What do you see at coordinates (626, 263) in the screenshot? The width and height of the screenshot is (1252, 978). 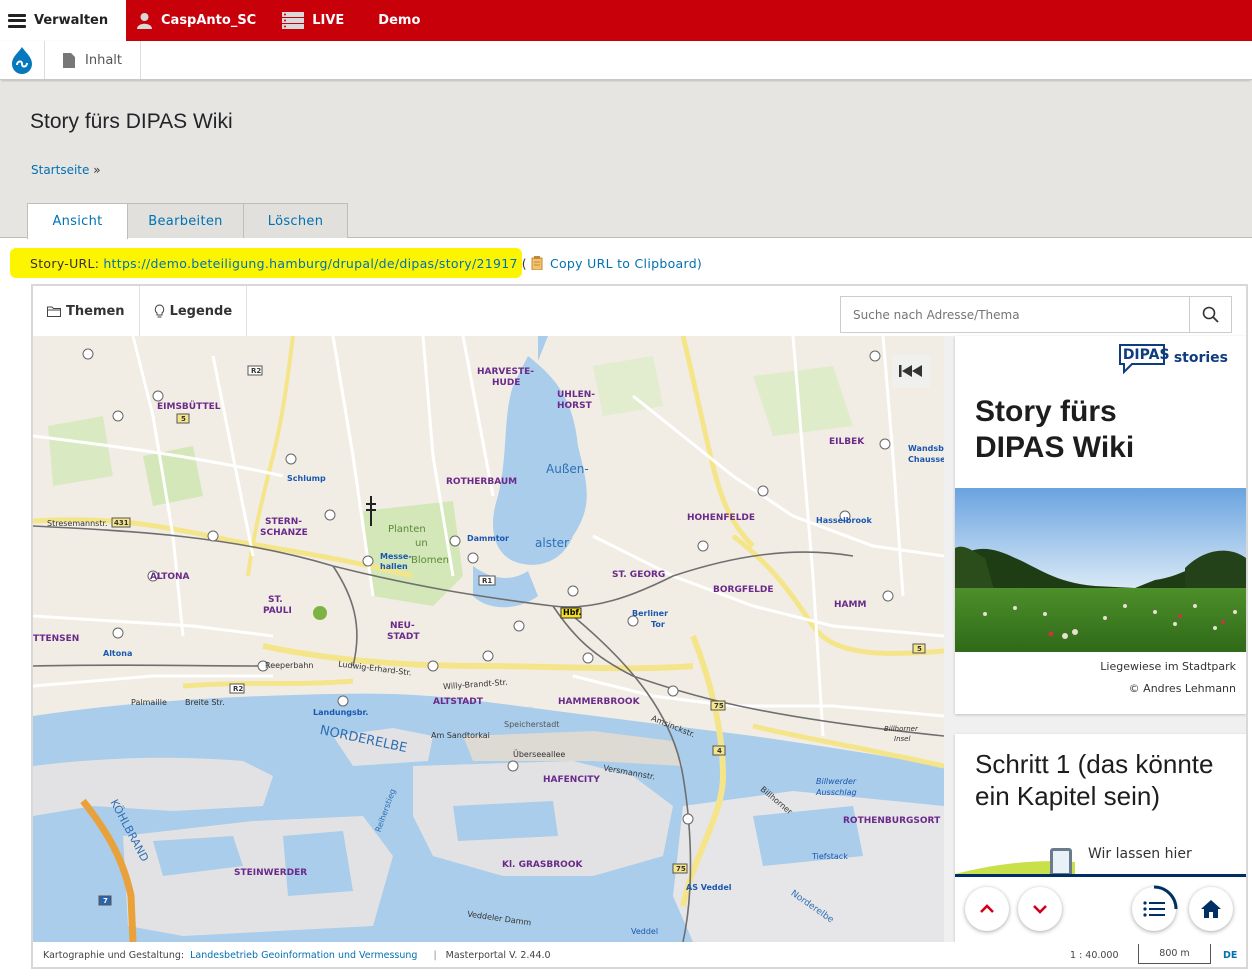 I see `copy-url-label: Copy URL to Clipboard)` at bounding box center [626, 263].